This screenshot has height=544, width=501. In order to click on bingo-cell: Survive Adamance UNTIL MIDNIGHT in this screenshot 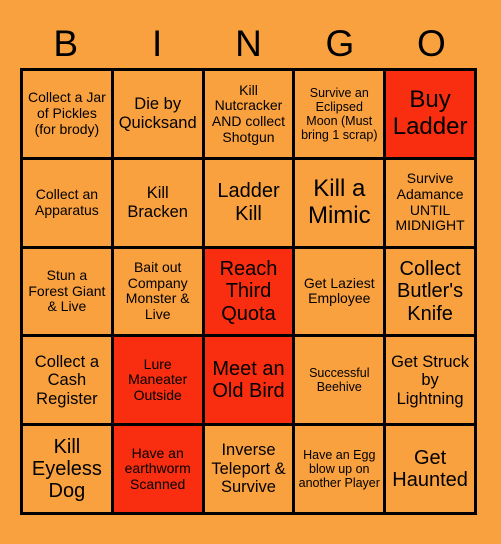, I will do `click(431, 204)`.